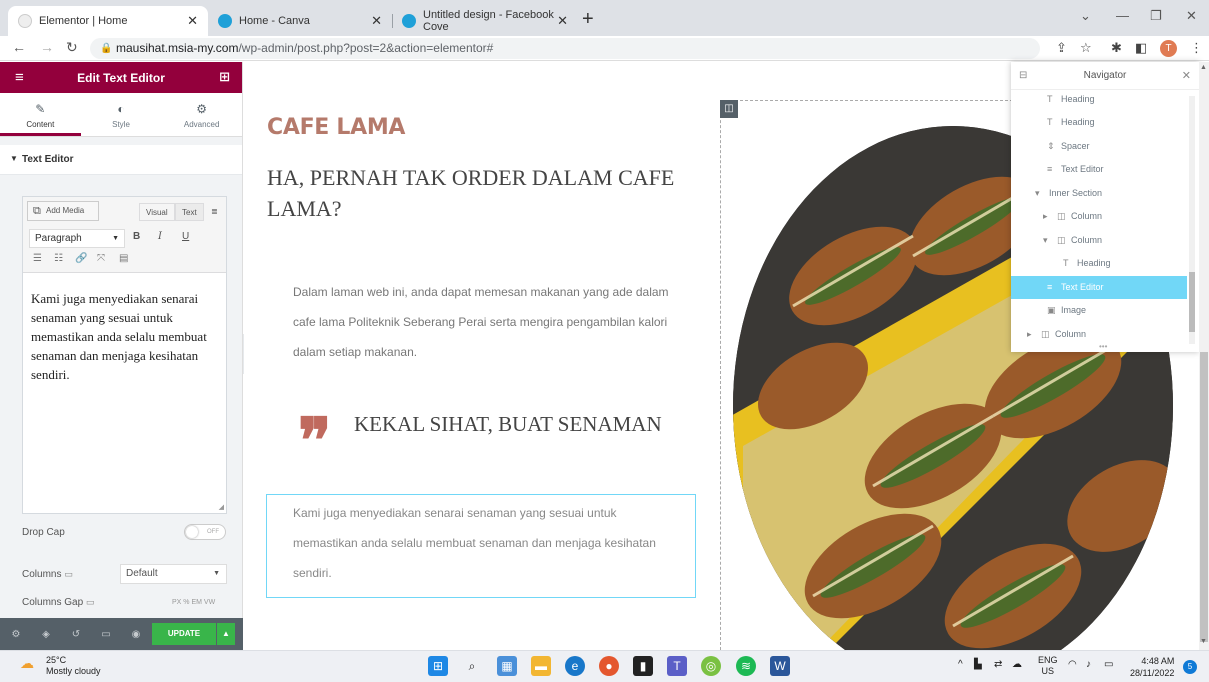  Describe the element at coordinates (108, 21) in the screenshot. I see `tab-elementor: Elementor | Home ✕` at that location.